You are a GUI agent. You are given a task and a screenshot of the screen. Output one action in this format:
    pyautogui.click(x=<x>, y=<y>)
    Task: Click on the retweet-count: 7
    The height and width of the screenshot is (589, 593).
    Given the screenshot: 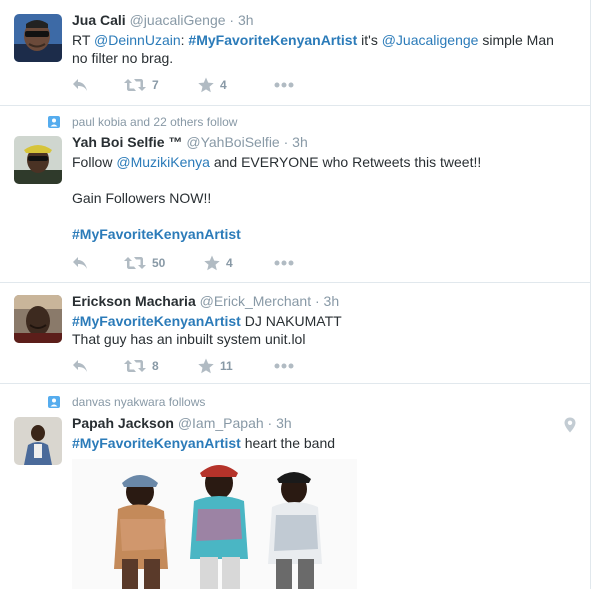 What is the action you would take?
    pyautogui.click(x=155, y=85)
    